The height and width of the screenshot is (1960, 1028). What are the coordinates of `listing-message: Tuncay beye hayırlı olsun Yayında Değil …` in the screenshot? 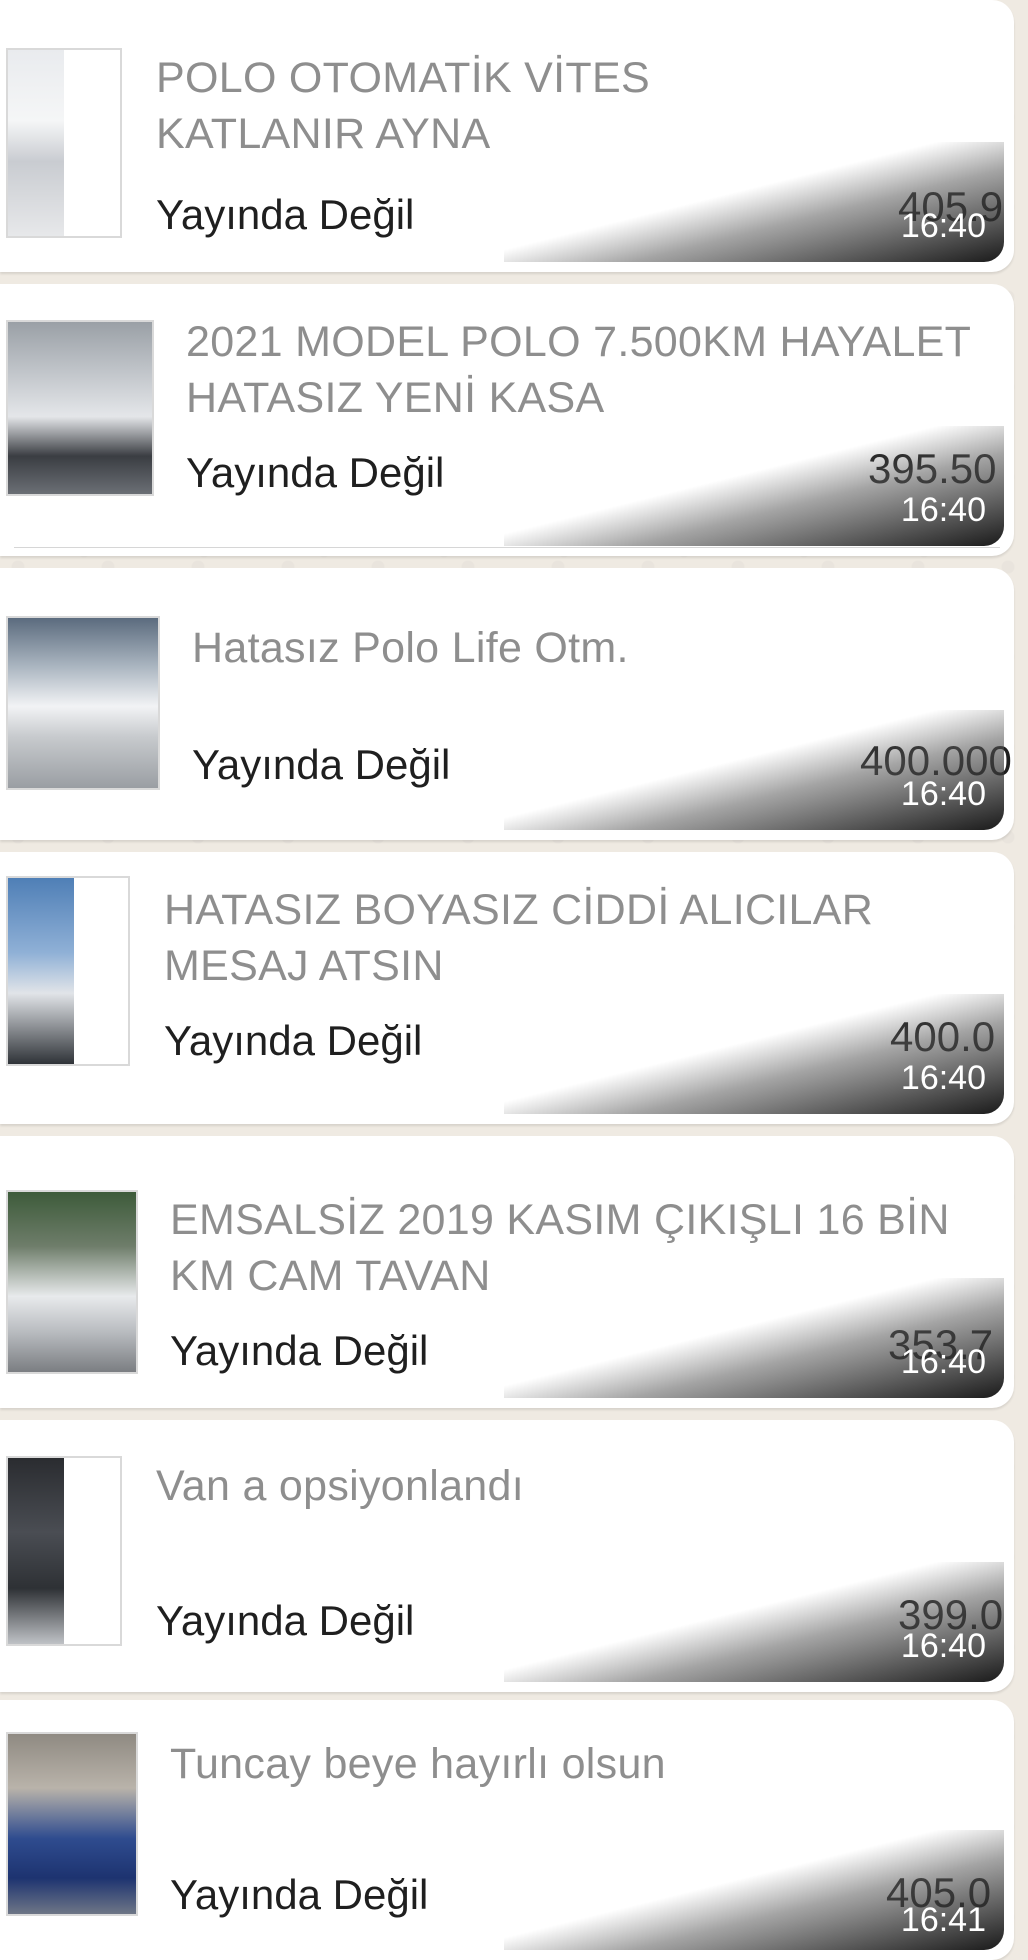 It's located at (507, 1830).